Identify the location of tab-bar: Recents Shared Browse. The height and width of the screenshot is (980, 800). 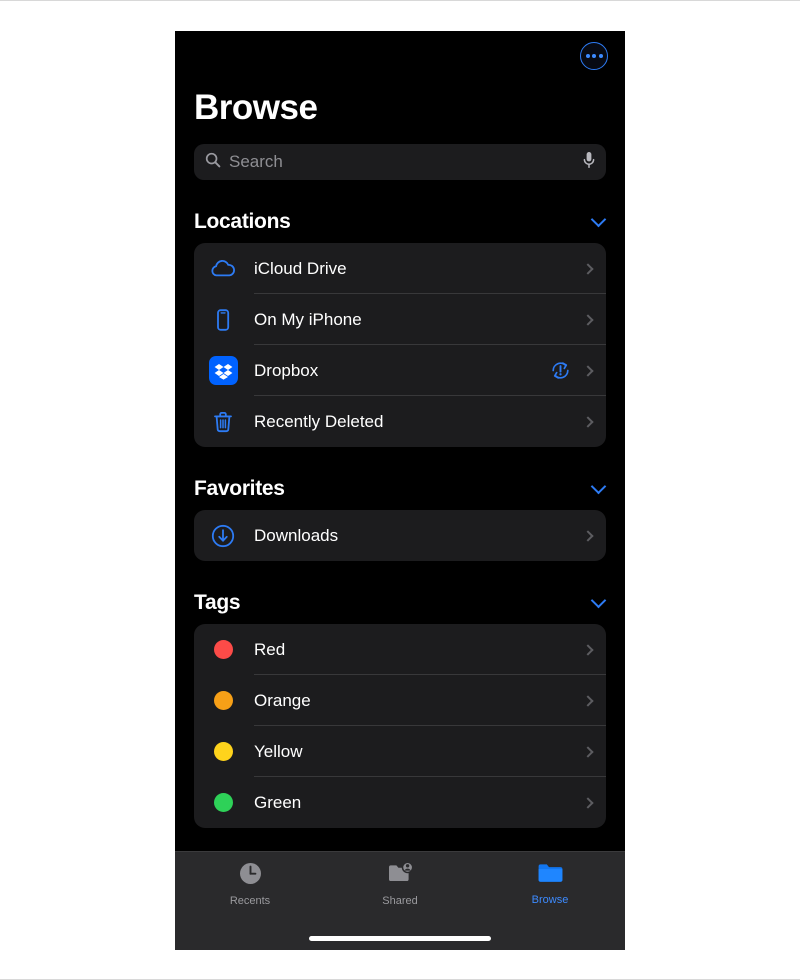
(400, 900).